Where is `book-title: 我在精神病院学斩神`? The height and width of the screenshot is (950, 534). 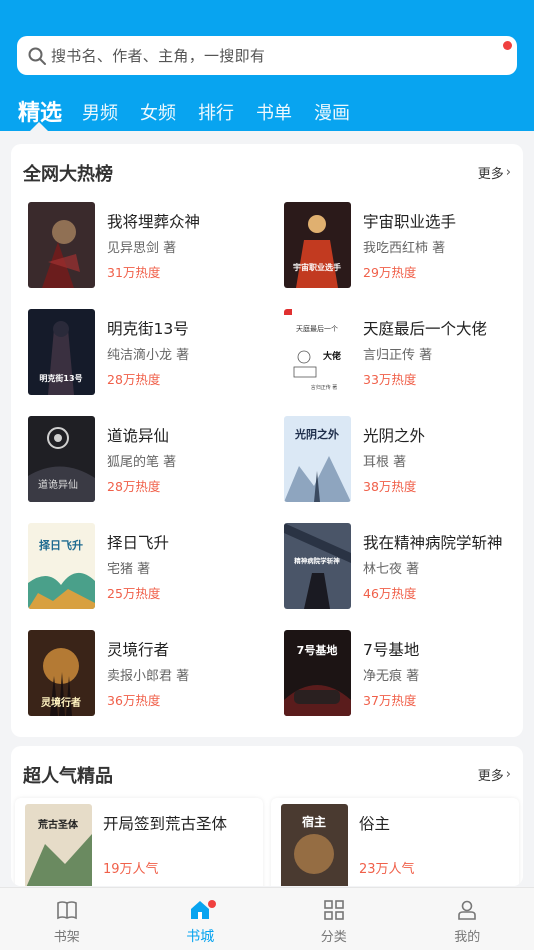 book-title: 我在精神病院学斩神 is located at coordinates (433, 543).